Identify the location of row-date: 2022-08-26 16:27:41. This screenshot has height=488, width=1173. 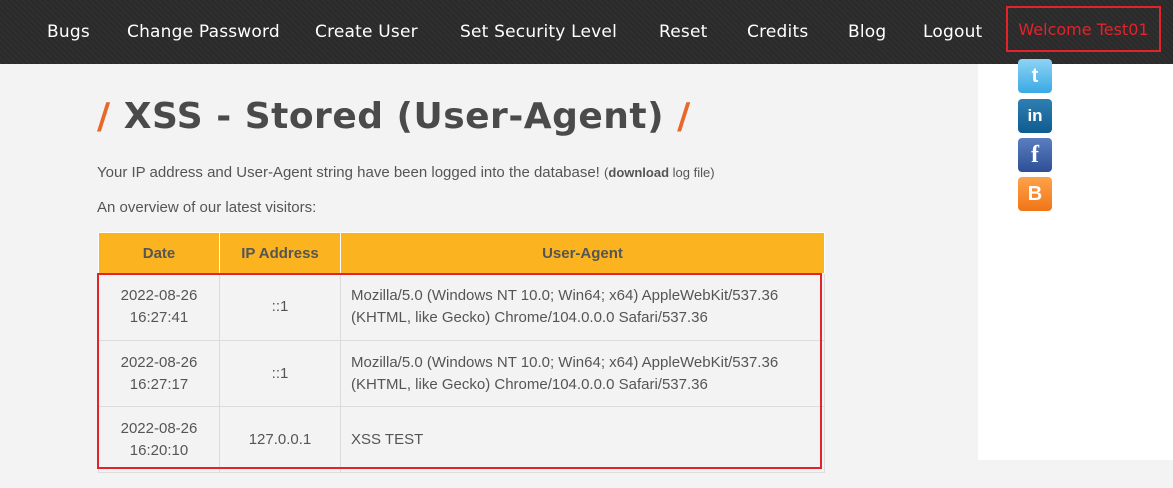
(159, 307).